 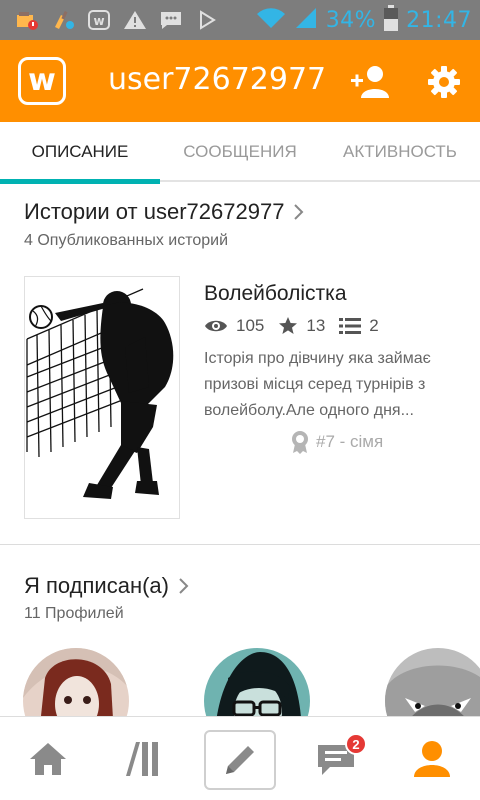 What do you see at coordinates (234, 326) in the screenshot?
I see `reads-stat: 105` at bounding box center [234, 326].